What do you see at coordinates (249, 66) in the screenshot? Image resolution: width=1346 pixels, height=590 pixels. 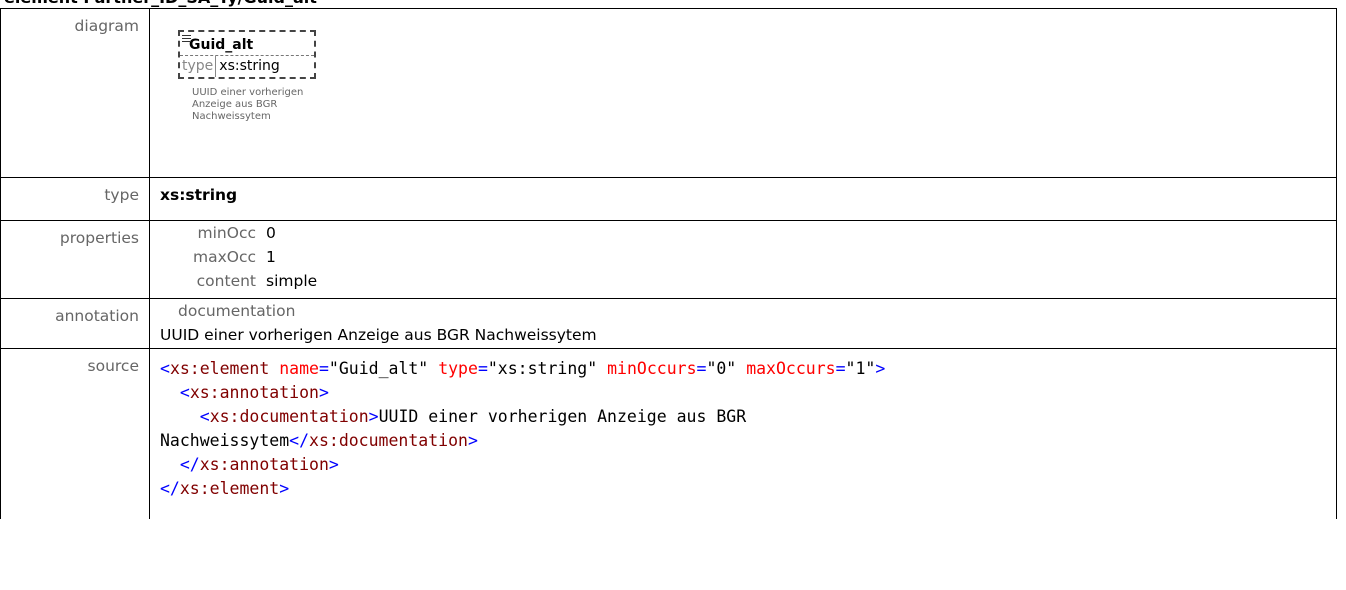 I see `diagram-type-value: xs:string` at bounding box center [249, 66].